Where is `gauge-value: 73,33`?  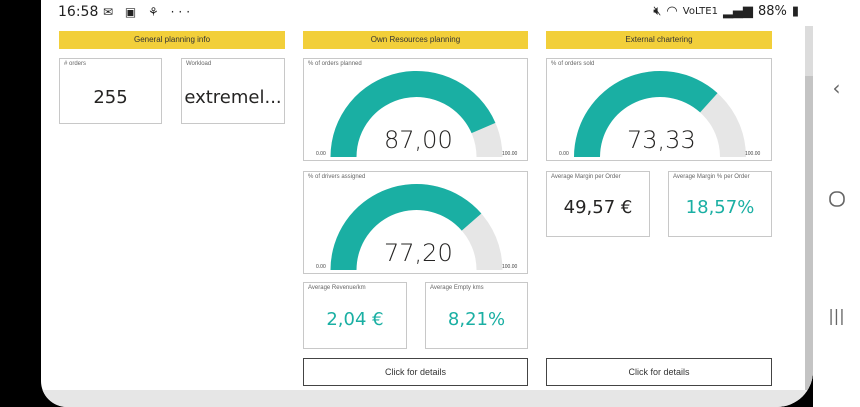
gauge-value: 73,33 is located at coordinates (661, 140).